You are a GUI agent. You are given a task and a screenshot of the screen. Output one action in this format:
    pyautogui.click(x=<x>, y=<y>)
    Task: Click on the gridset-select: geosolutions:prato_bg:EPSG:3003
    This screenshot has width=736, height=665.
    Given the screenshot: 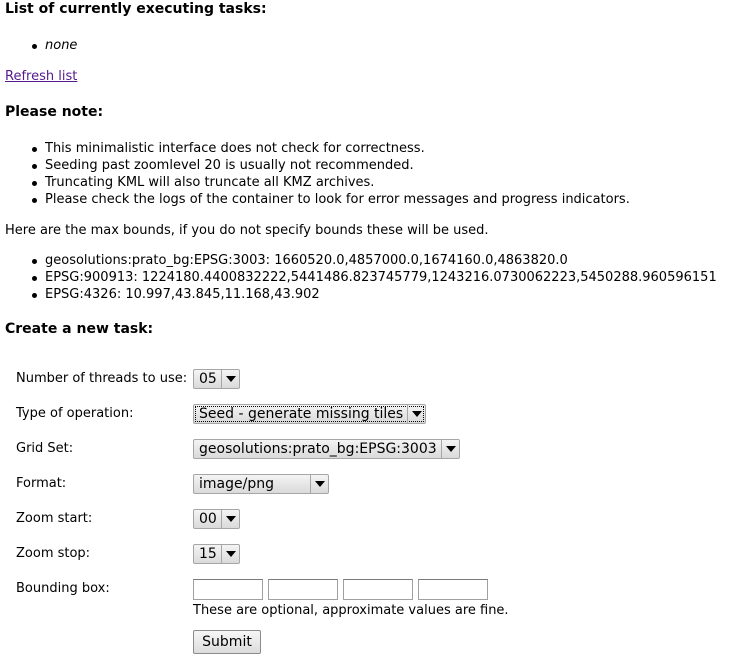 What is the action you would take?
    pyautogui.click(x=326, y=449)
    